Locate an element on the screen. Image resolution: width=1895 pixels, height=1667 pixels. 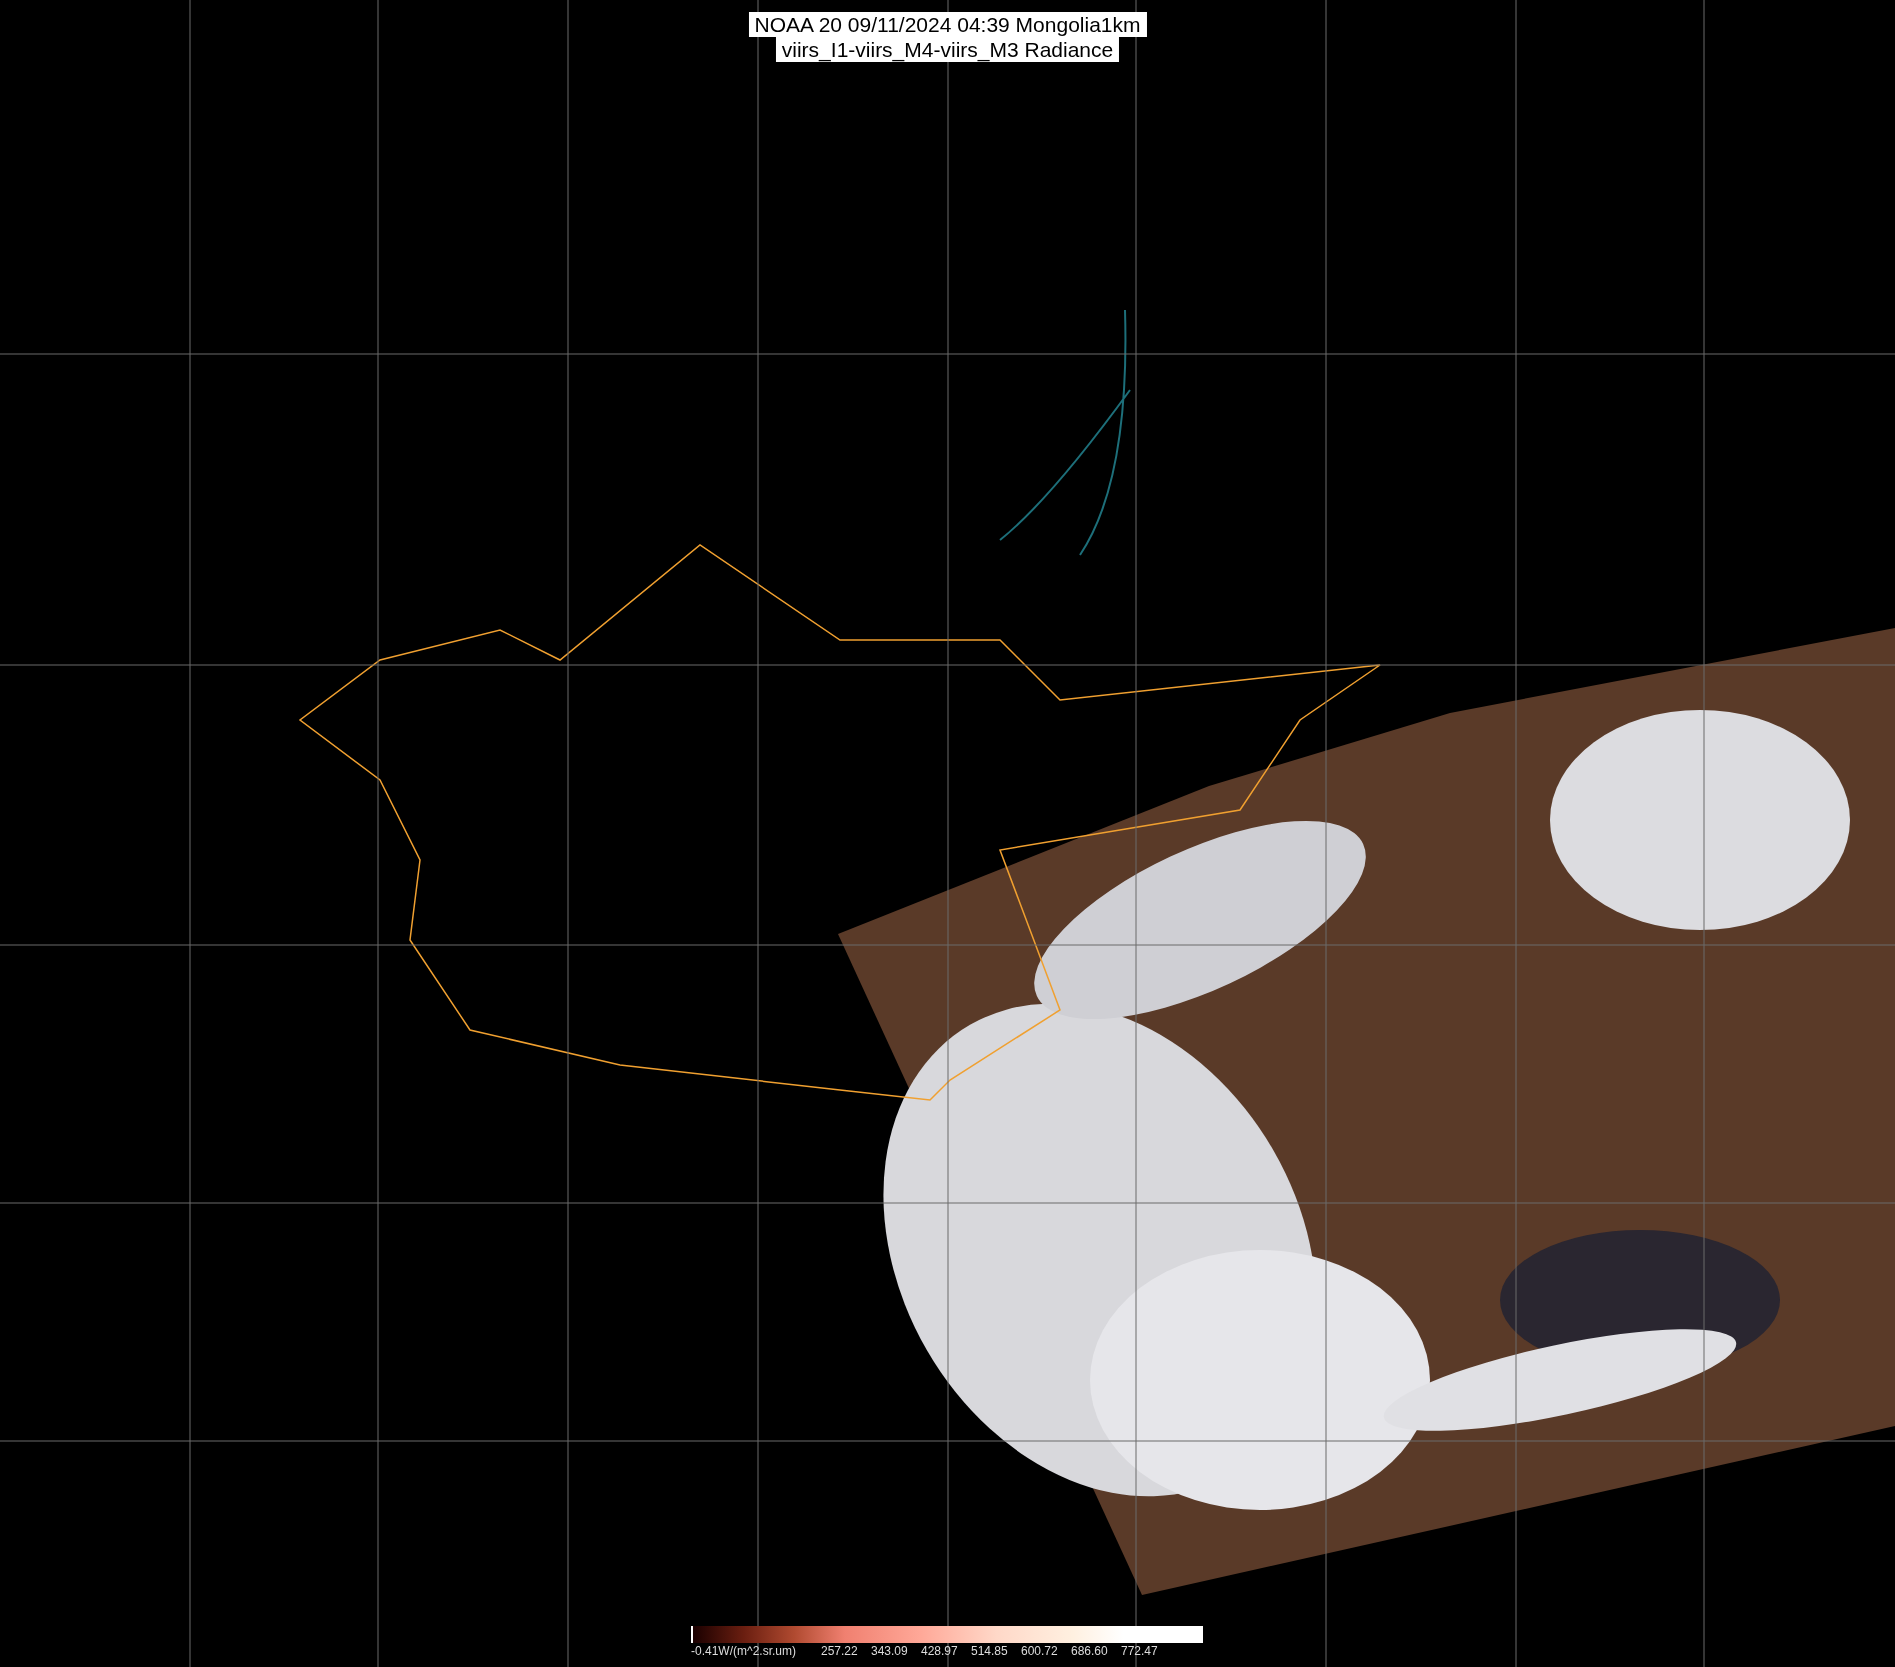
scale-label: 257.22 is located at coordinates (840, 1651).